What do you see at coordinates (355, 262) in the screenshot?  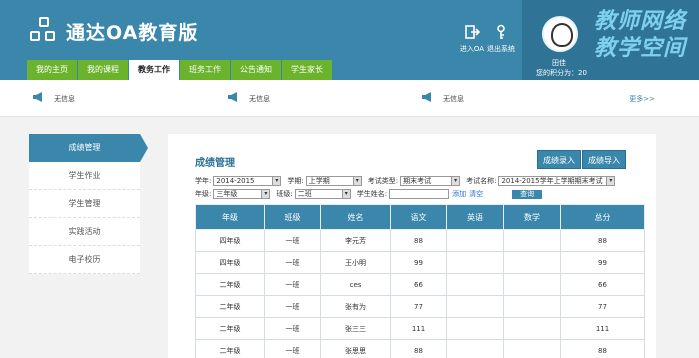 I see `cell-name: 王小明` at bounding box center [355, 262].